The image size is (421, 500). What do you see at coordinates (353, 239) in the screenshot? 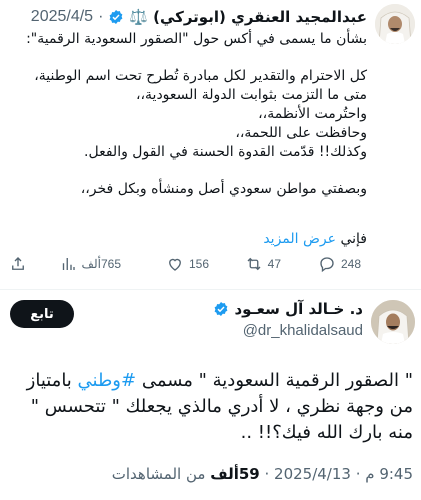
I see `show-more-prefix: فإني` at bounding box center [353, 239].